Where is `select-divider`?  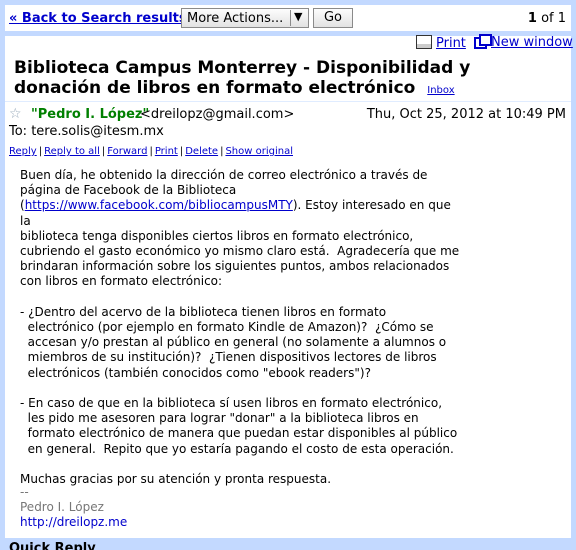
select-divider is located at coordinates (290, 18).